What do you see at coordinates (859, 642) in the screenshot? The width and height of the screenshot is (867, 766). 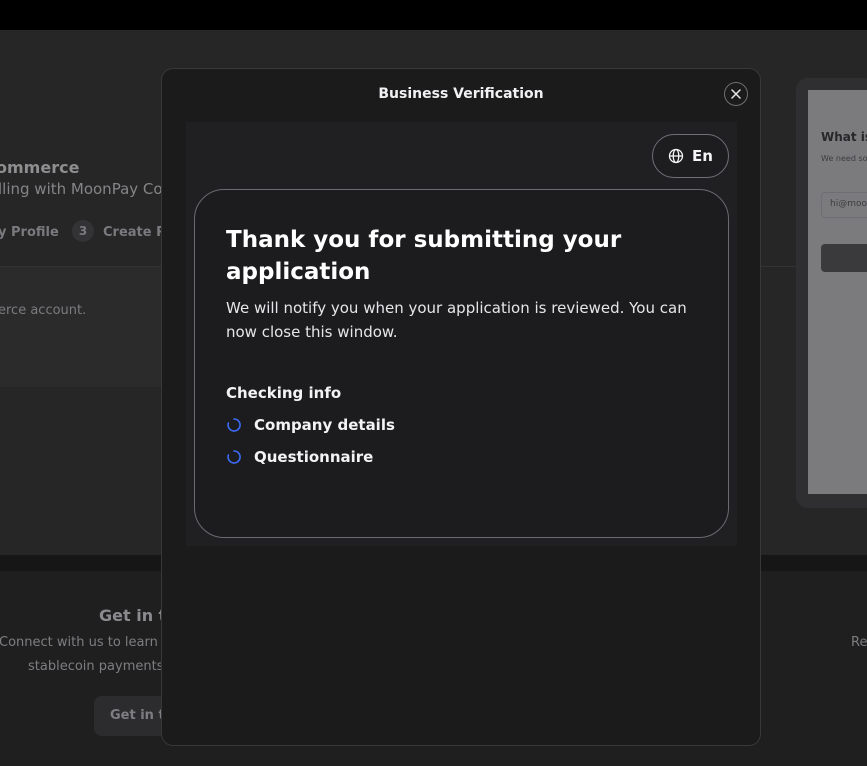 I see `background-right-text: Re` at bounding box center [859, 642].